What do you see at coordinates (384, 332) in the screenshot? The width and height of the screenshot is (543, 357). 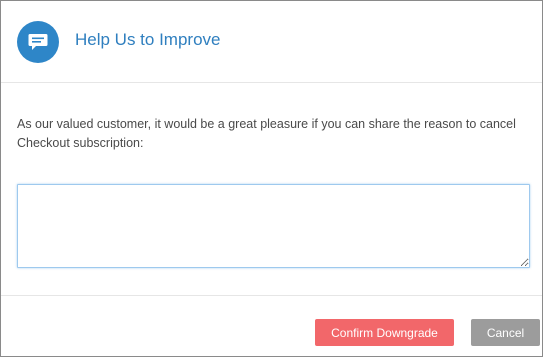 I see `confirm-downgrade-button: Confirm Downgrade` at bounding box center [384, 332].